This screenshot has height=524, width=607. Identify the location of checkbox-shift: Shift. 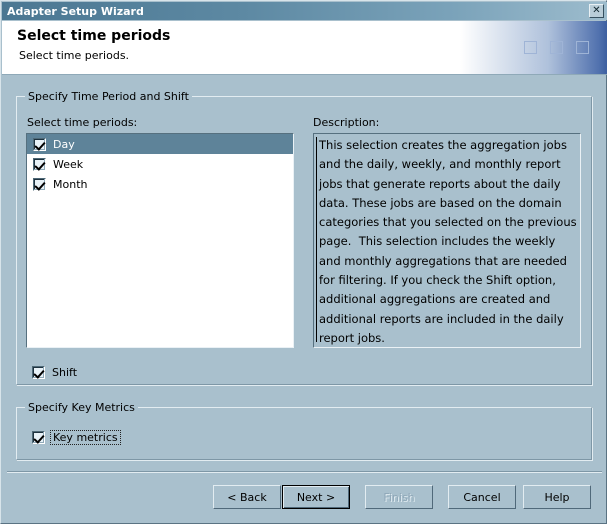
(54, 372).